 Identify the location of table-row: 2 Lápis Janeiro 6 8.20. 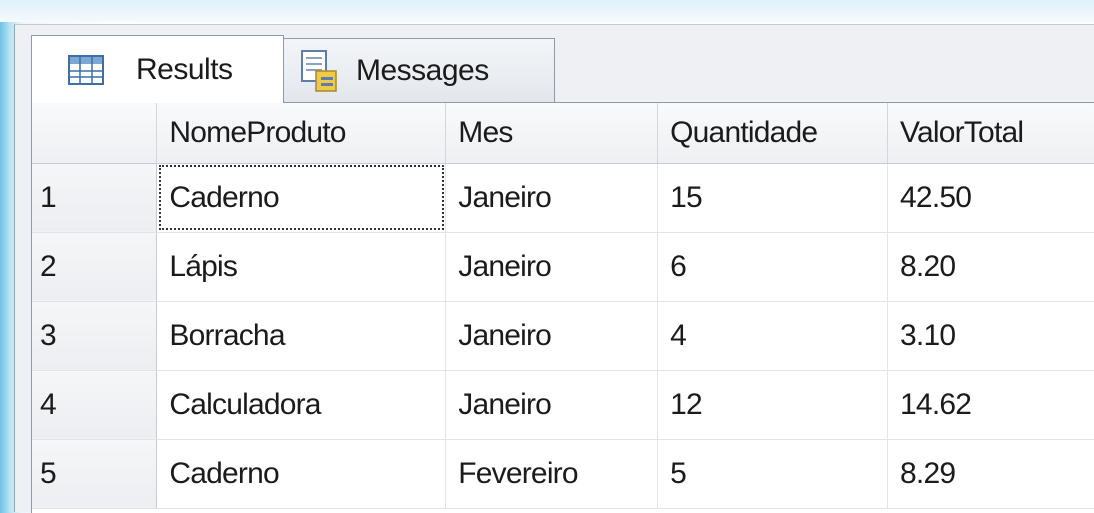
(563, 267).